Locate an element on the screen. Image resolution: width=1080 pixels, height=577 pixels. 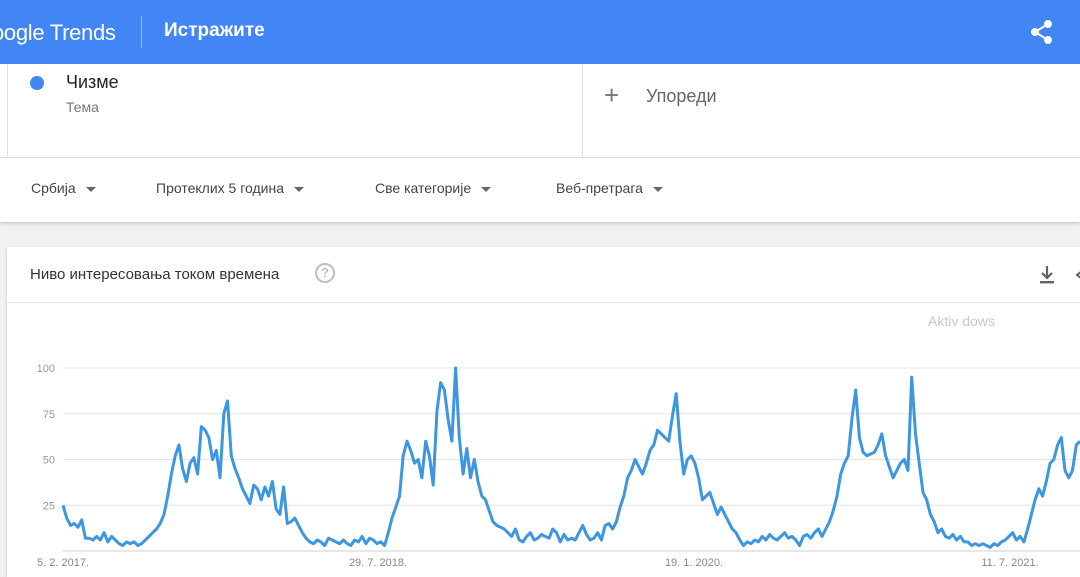
download-icon is located at coordinates (1047, 275).